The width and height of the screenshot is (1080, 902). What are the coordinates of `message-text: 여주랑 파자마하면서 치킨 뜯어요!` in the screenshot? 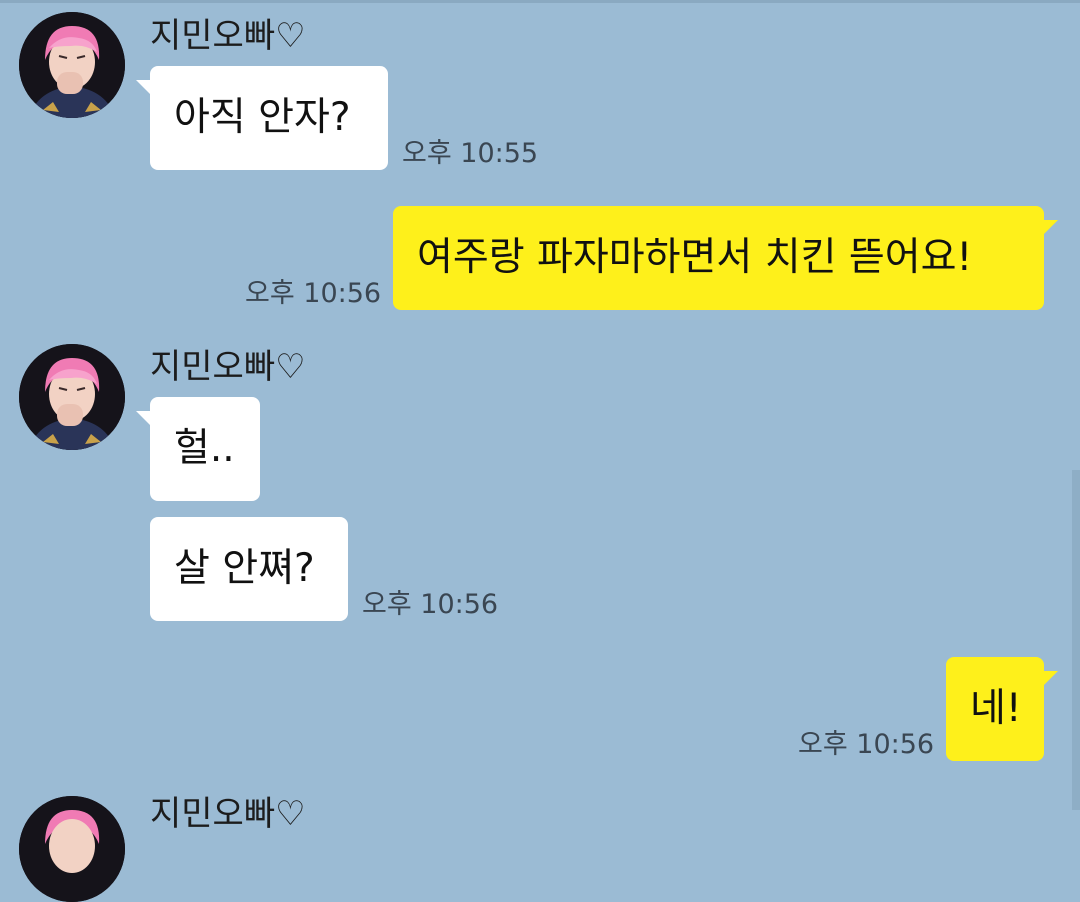 It's located at (695, 257).